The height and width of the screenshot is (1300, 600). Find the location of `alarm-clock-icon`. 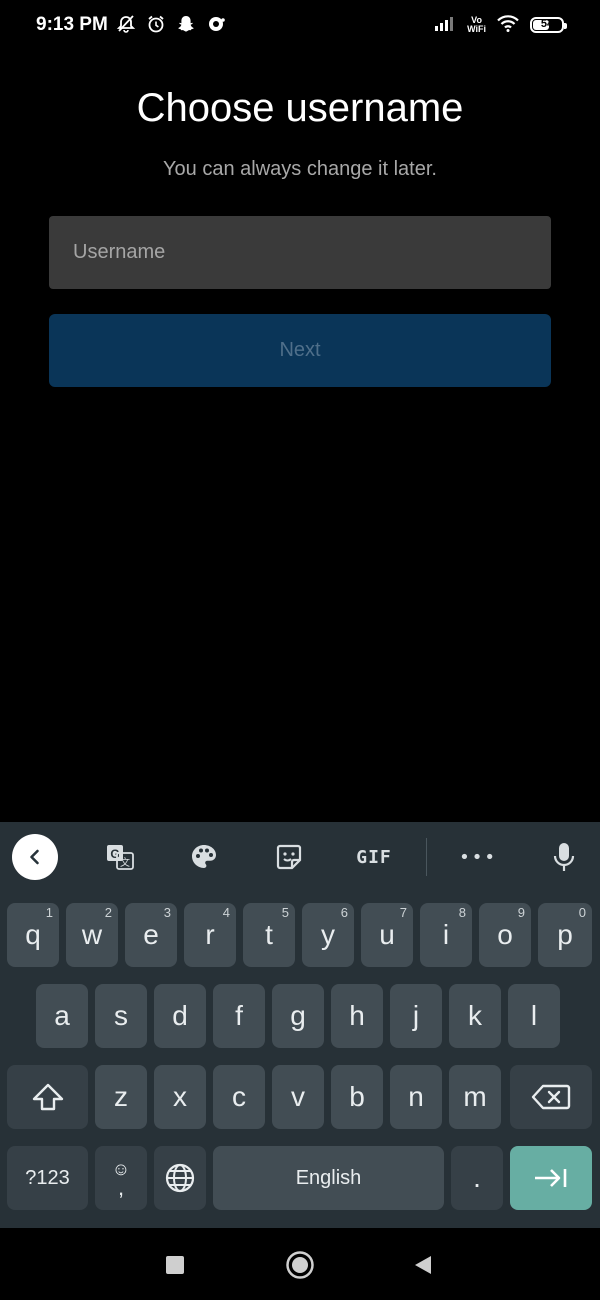

alarm-clock-icon is located at coordinates (156, 26).